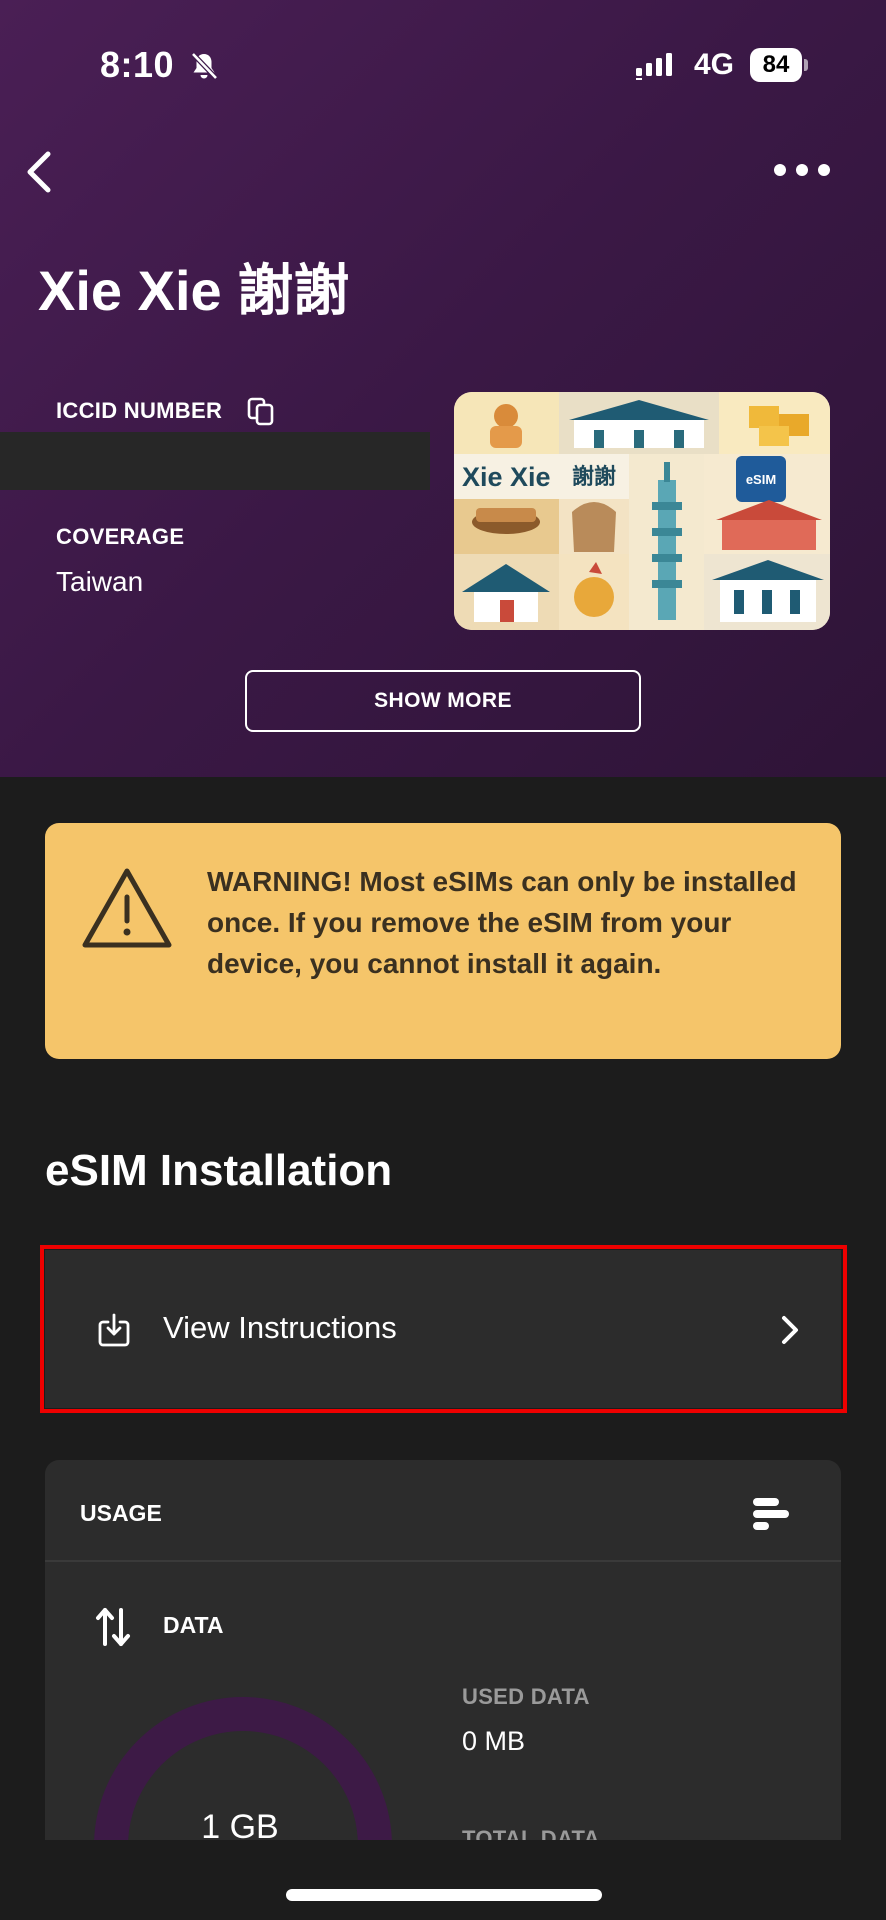 This screenshot has width=886, height=1920. Describe the element at coordinates (642, 511) in the screenshot. I see `esim-card-artwork: Xie Xie 謝謝 eSIM` at that location.